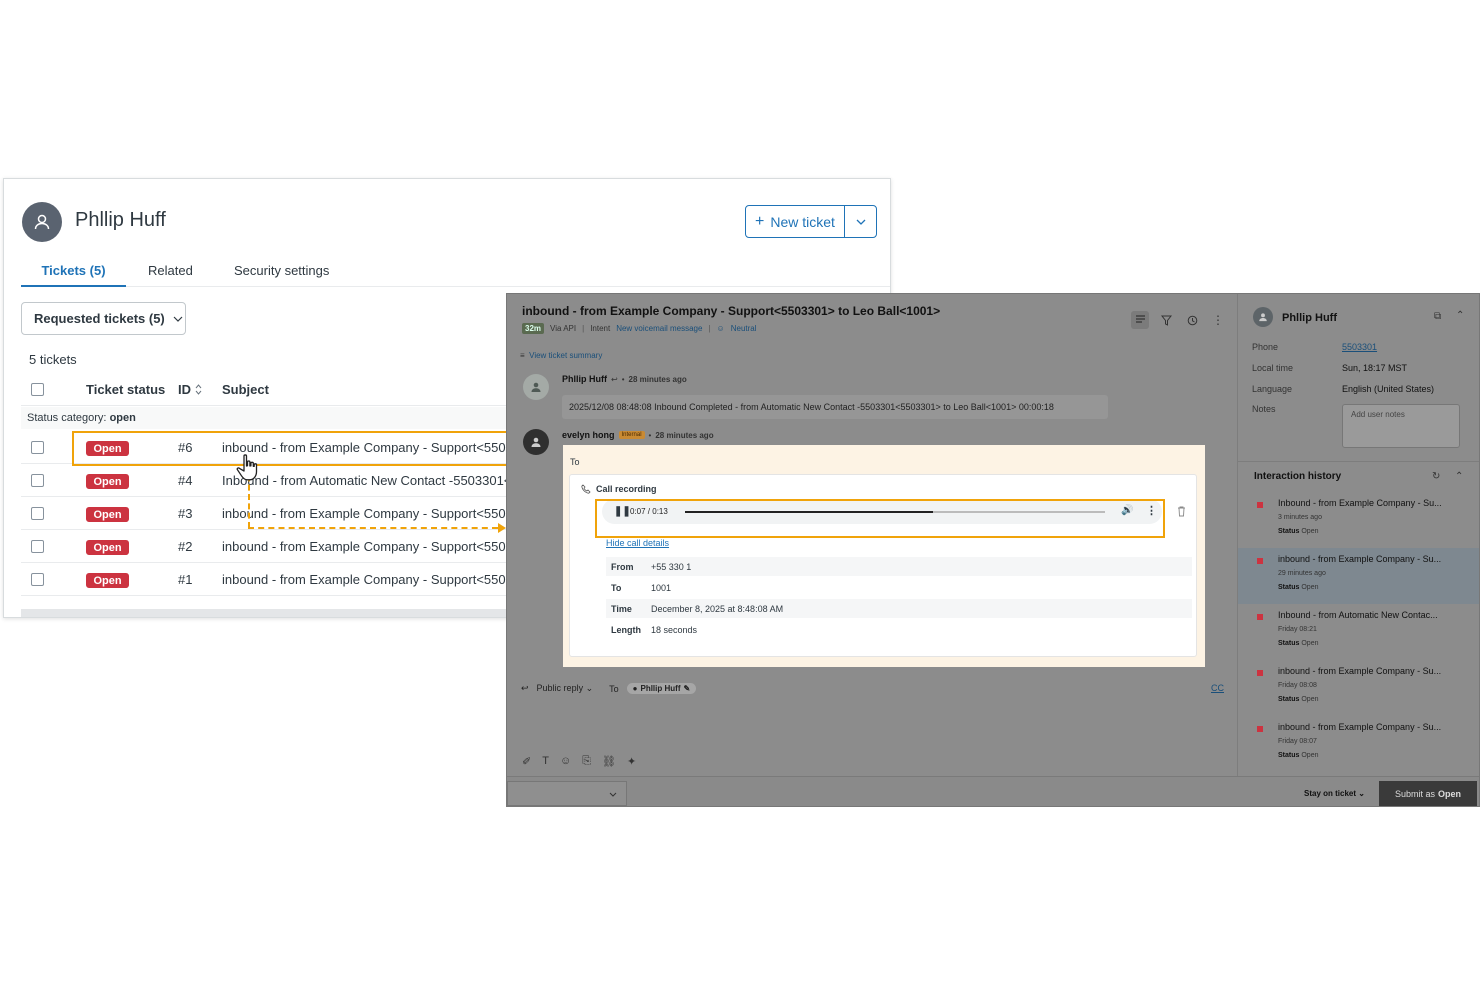 The height and width of the screenshot is (987, 1480). What do you see at coordinates (185, 579) in the screenshot?
I see `ticket-id: #1` at bounding box center [185, 579].